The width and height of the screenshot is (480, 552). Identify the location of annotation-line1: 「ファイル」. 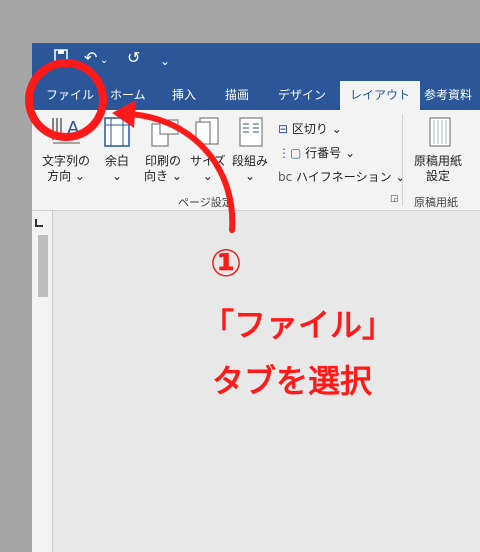
(298, 325).